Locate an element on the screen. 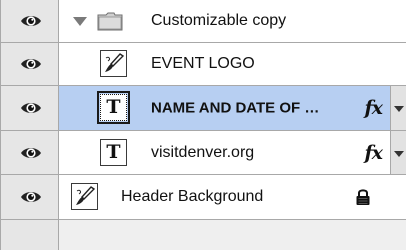 Image resolution: width=413 pixels, height=250 pixels. layer-content: T NAME AND DATE OF … fx is located at coordinates (232, 108).